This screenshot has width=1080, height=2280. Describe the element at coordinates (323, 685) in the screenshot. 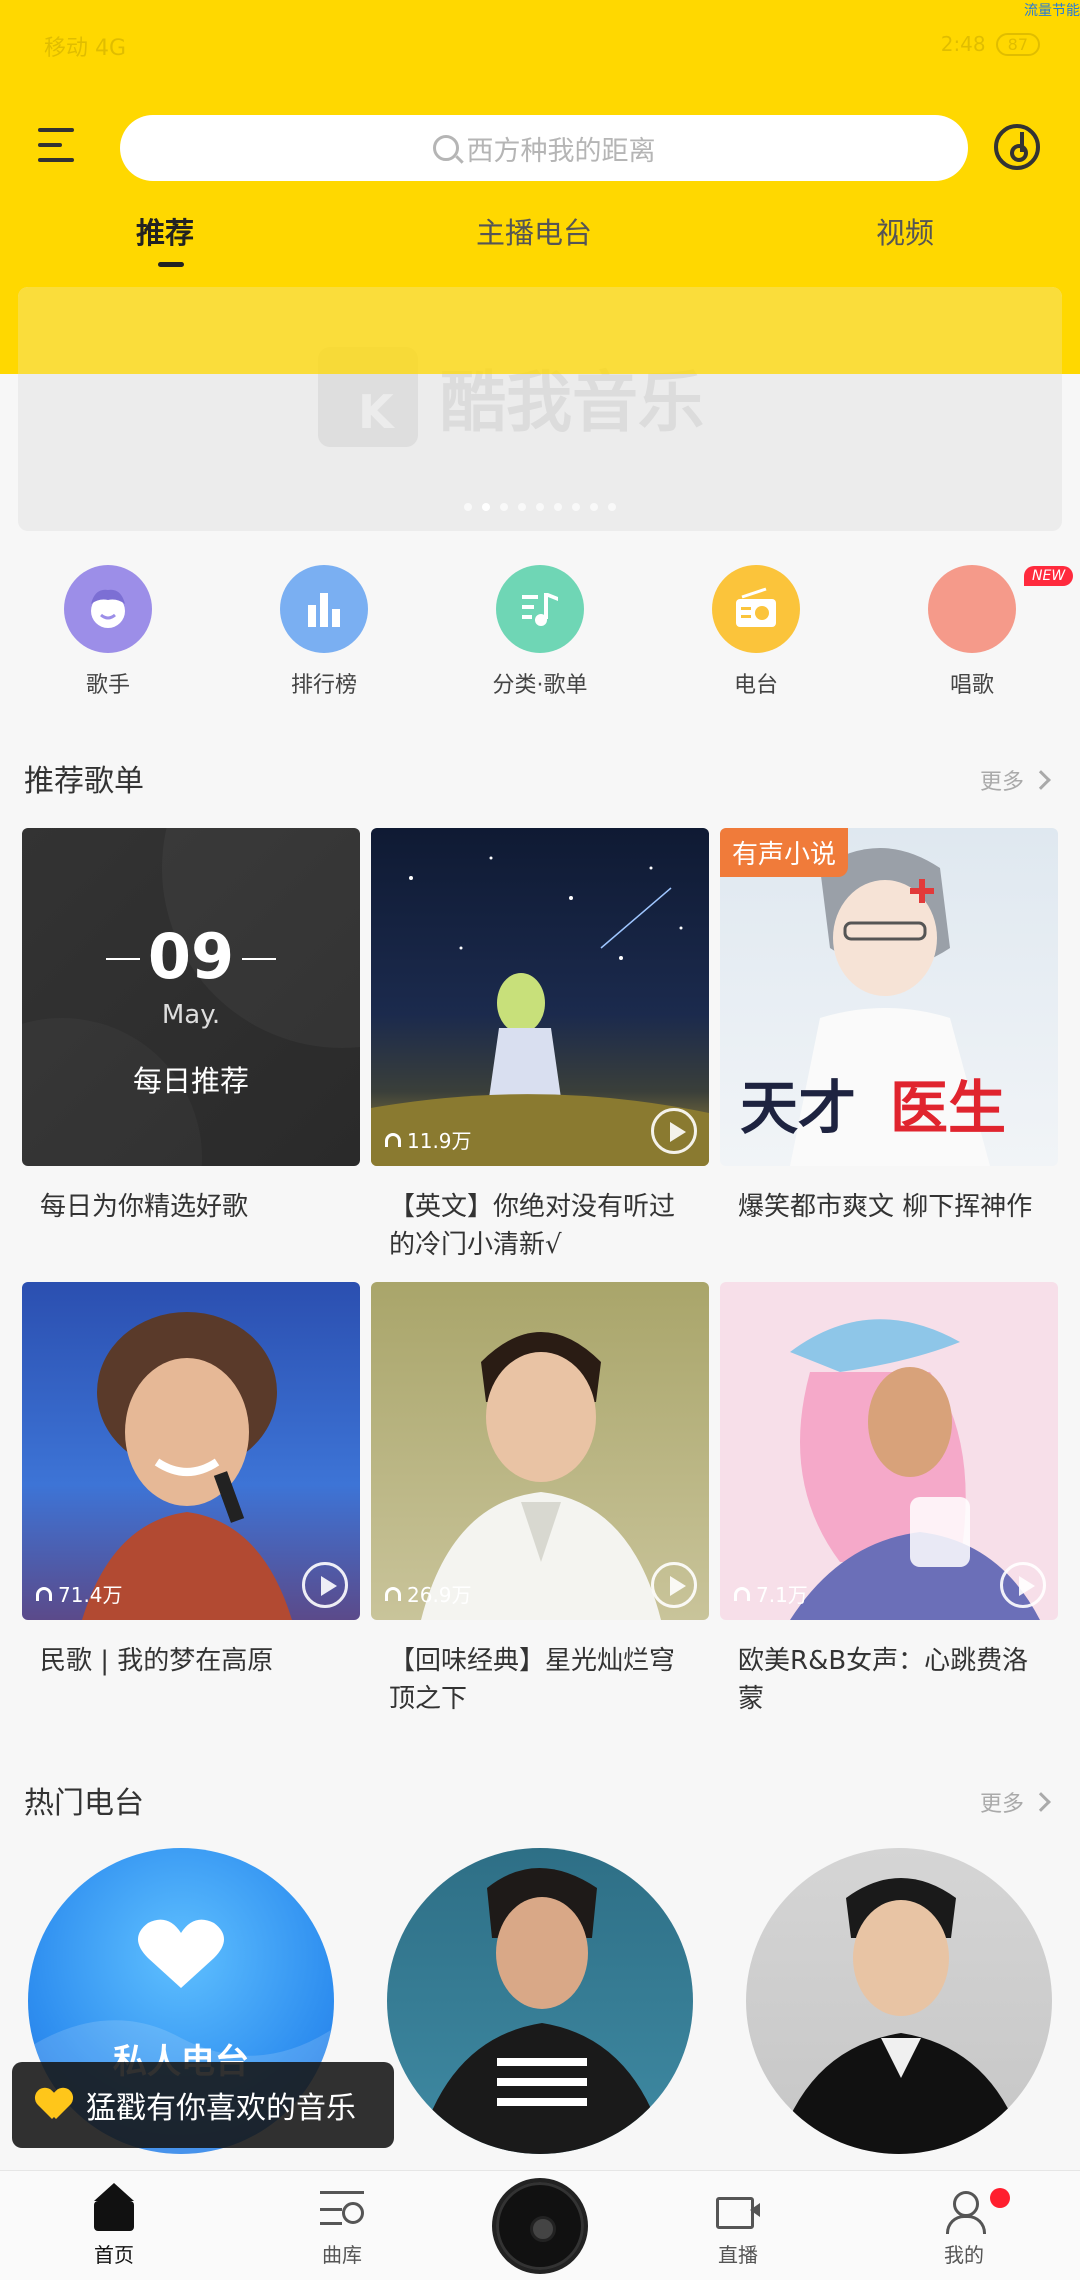

I see `shortcut-label: 排行榜` at that location.